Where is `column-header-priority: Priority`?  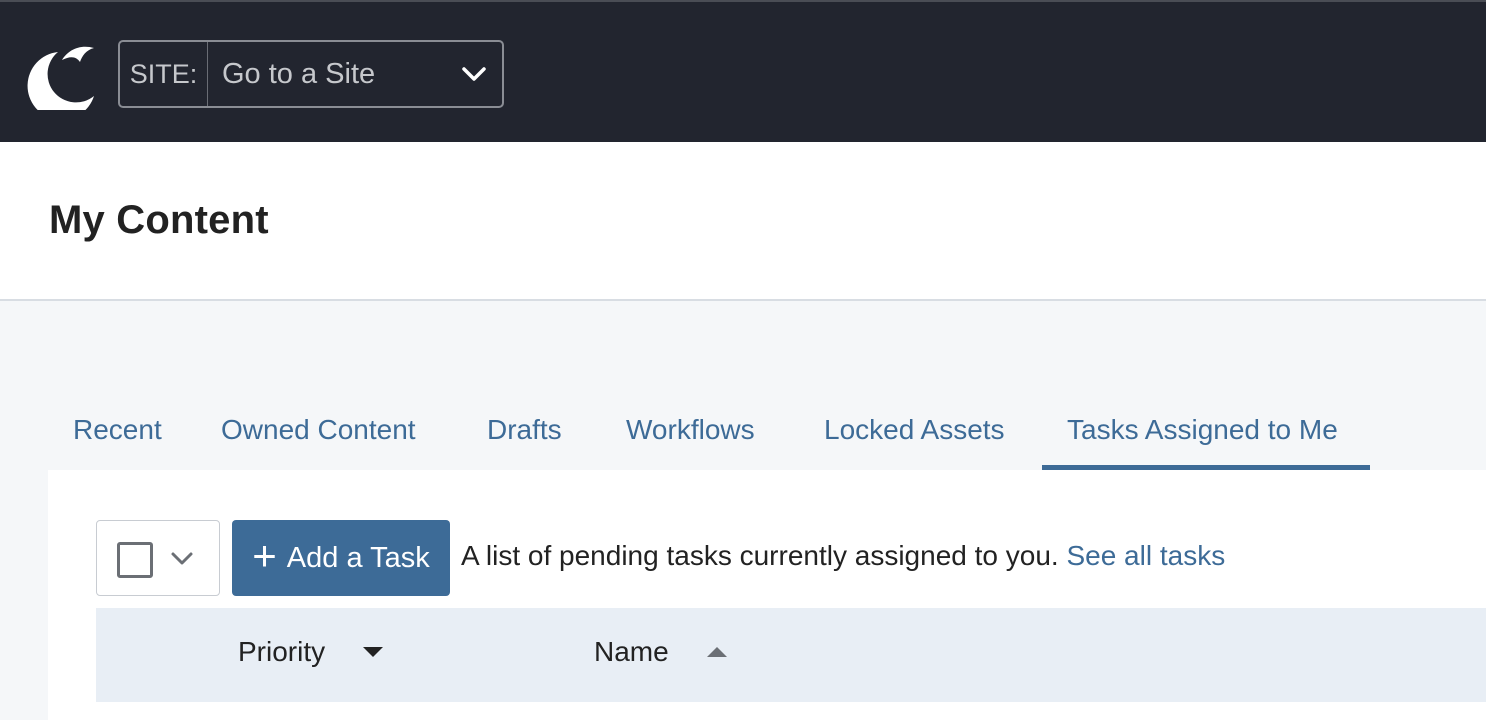
column-header-priority: Priority is located at coordinates (311, 652).